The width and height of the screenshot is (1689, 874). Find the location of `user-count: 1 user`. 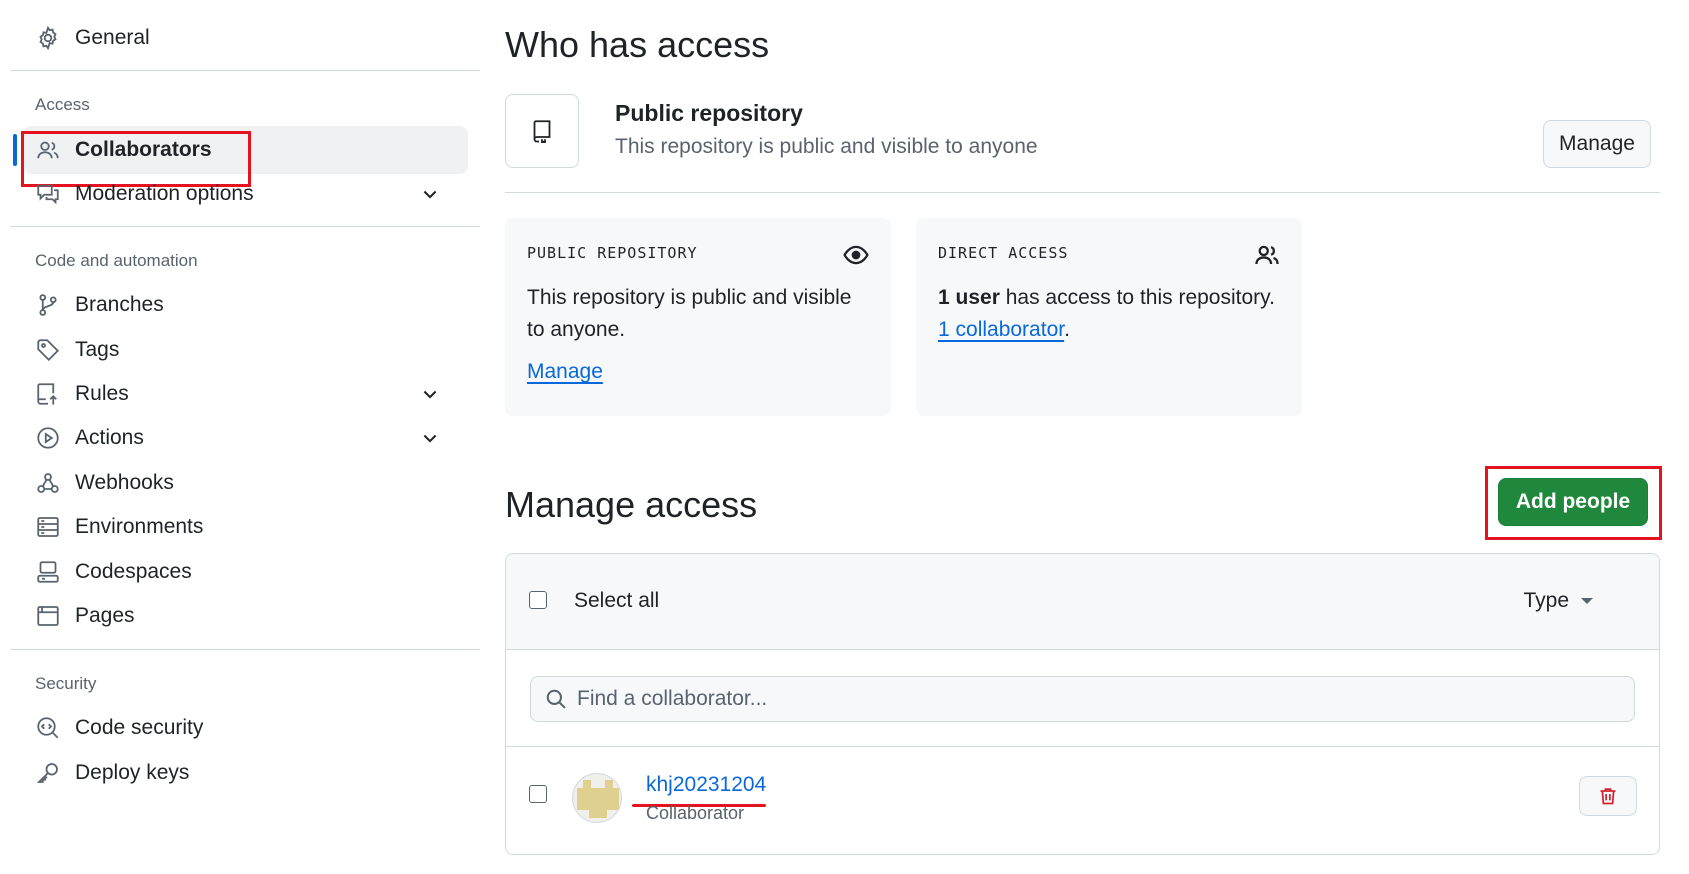

user-count: 1 user is located at coordinates (969, 297).